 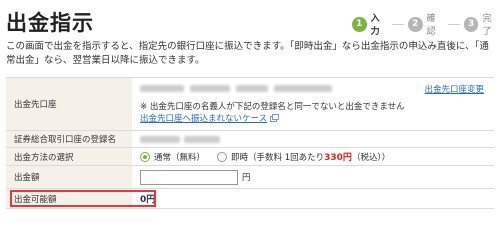 I want to click on row-available-amount: 出金可能額 0円, so click(x=250, y=199).